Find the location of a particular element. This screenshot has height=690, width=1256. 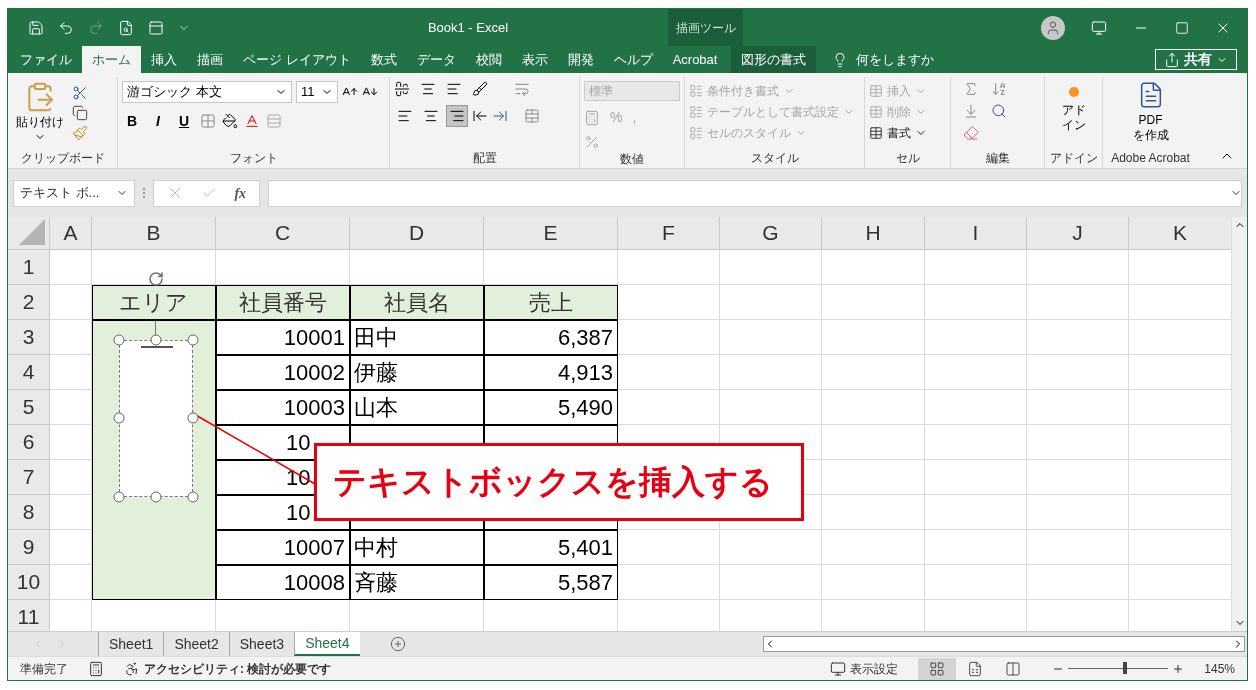

row-header: 9 is located at coordinates (29, 547).